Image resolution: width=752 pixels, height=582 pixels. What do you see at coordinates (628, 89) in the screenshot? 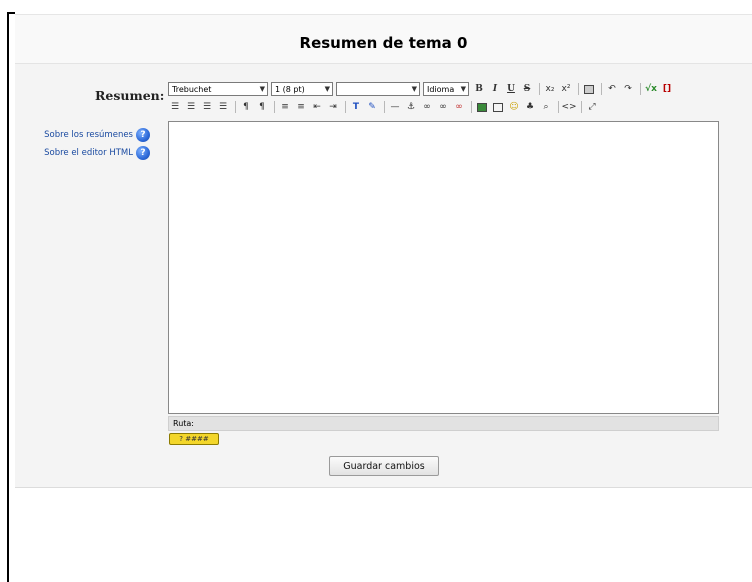
I see `redo-icon: ↷` at bounding box center [628, 89].